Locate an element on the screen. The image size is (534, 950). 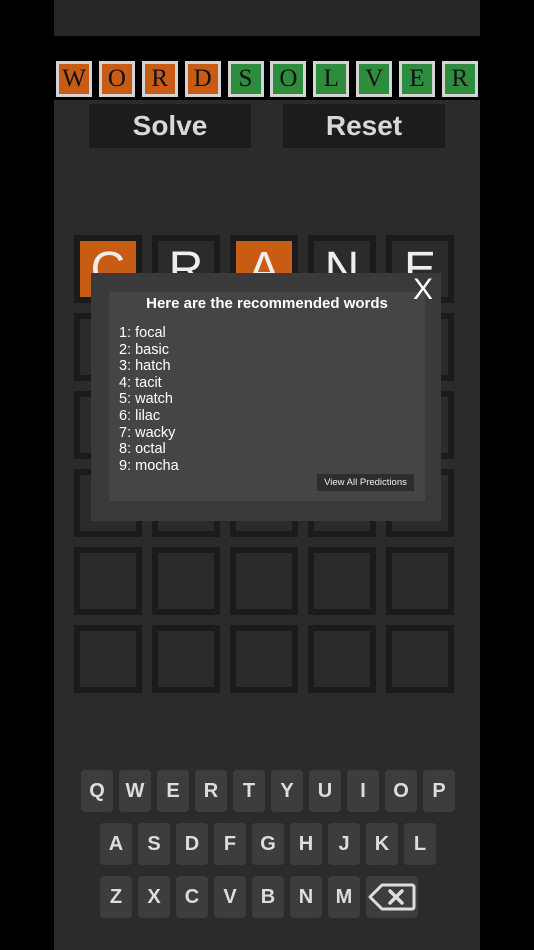
key-h: H is located at coordinates (306, 844).